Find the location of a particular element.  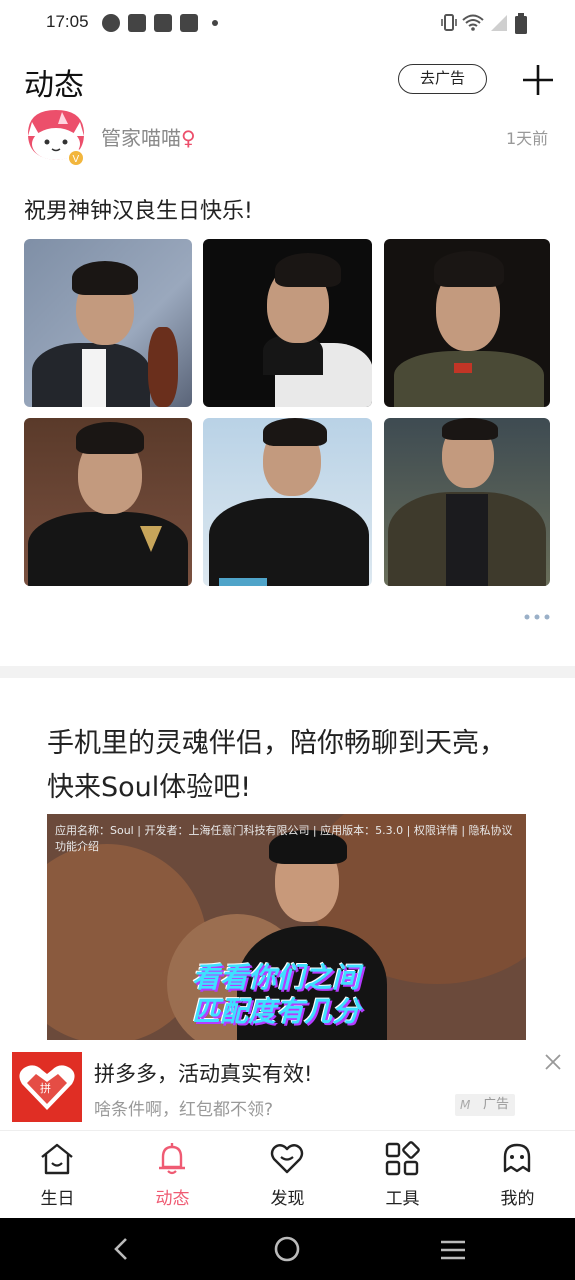

nav-label-birthday: 生日 is located at coordinates (57, 1199).